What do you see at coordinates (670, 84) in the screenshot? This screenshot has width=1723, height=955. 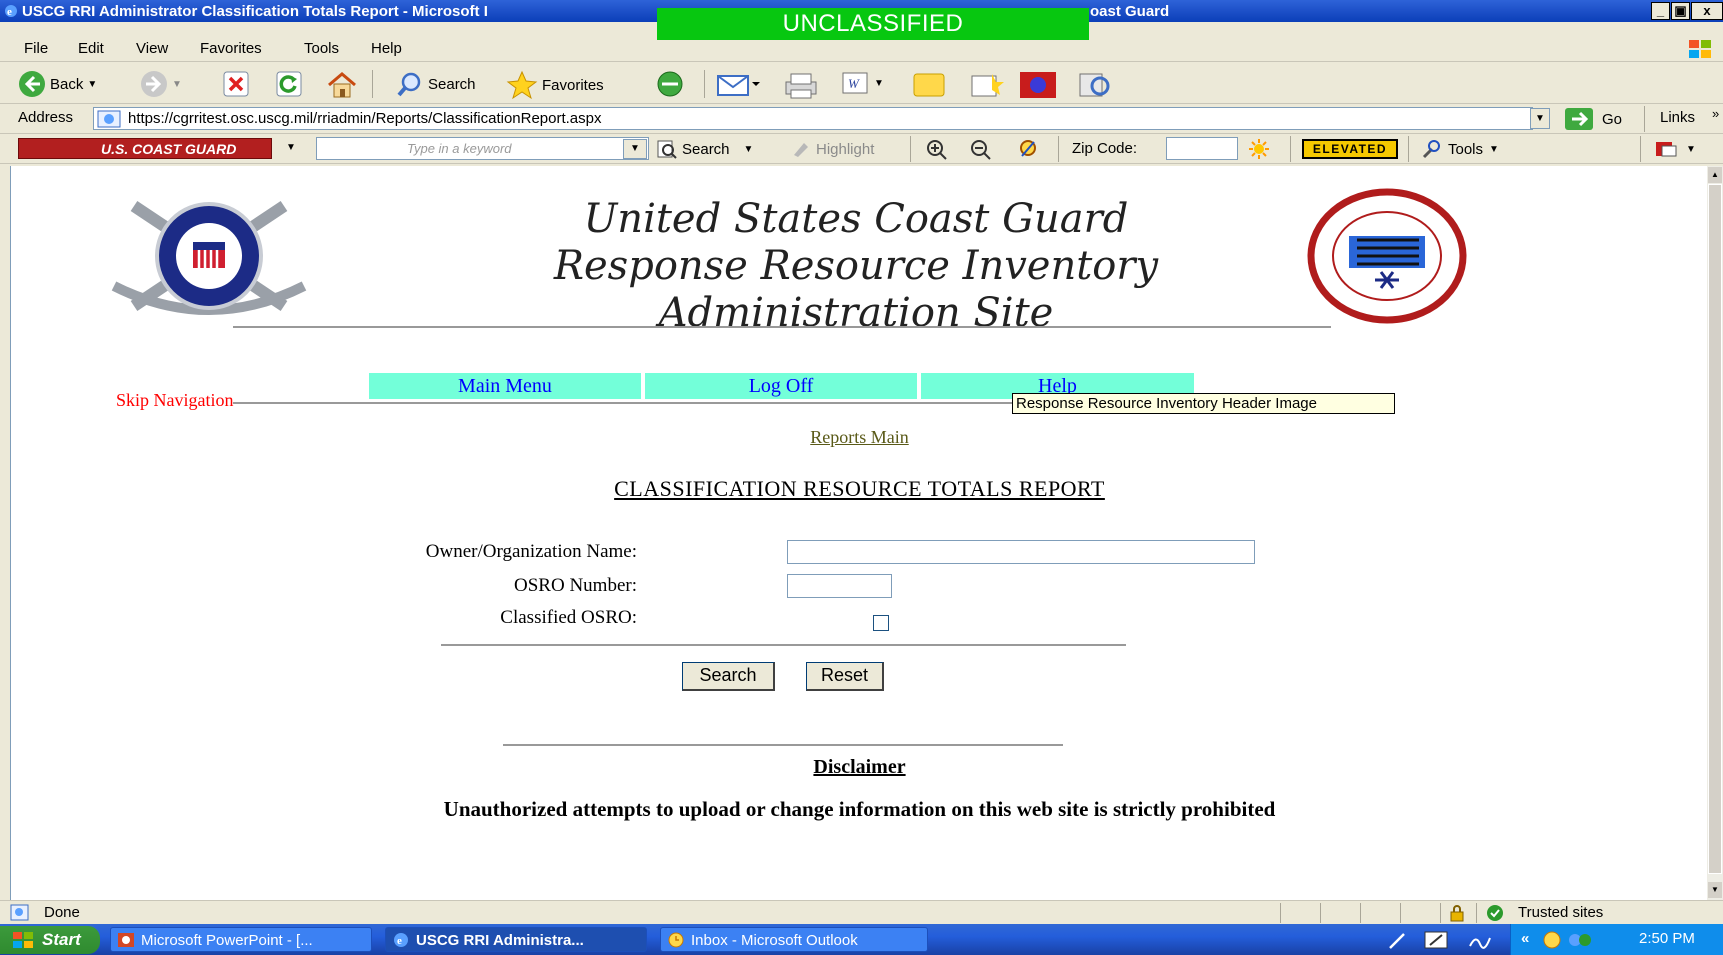 I see `media-icon` at bounding box center [670, 84].